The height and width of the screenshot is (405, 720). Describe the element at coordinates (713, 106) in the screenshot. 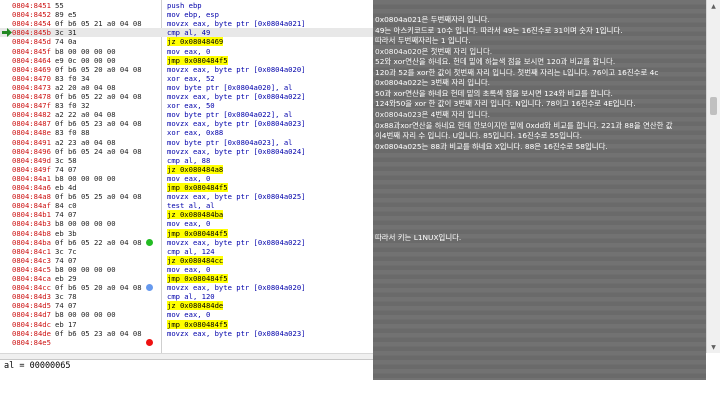

I see `scrollbar-thumb` at that location.